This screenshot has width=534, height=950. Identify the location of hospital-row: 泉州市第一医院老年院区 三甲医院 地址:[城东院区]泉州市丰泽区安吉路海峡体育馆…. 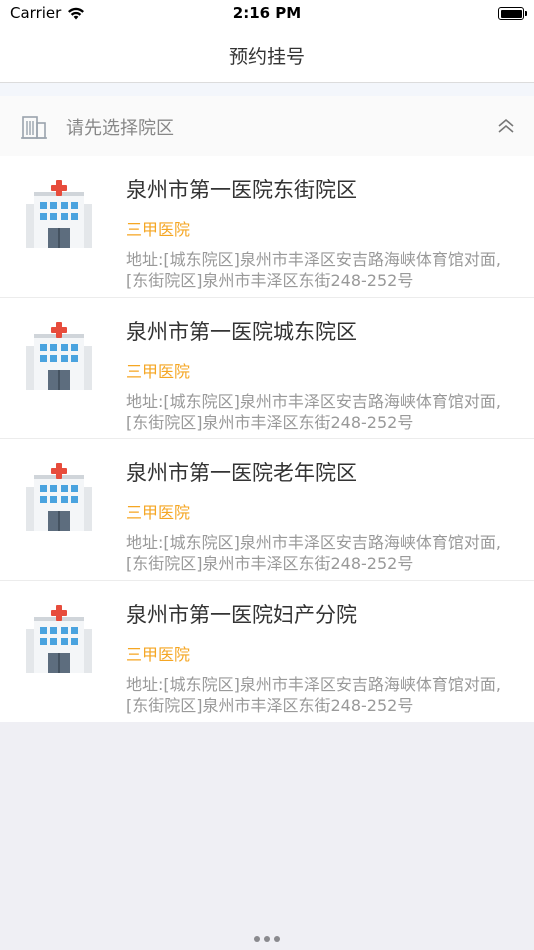
(267, 510).